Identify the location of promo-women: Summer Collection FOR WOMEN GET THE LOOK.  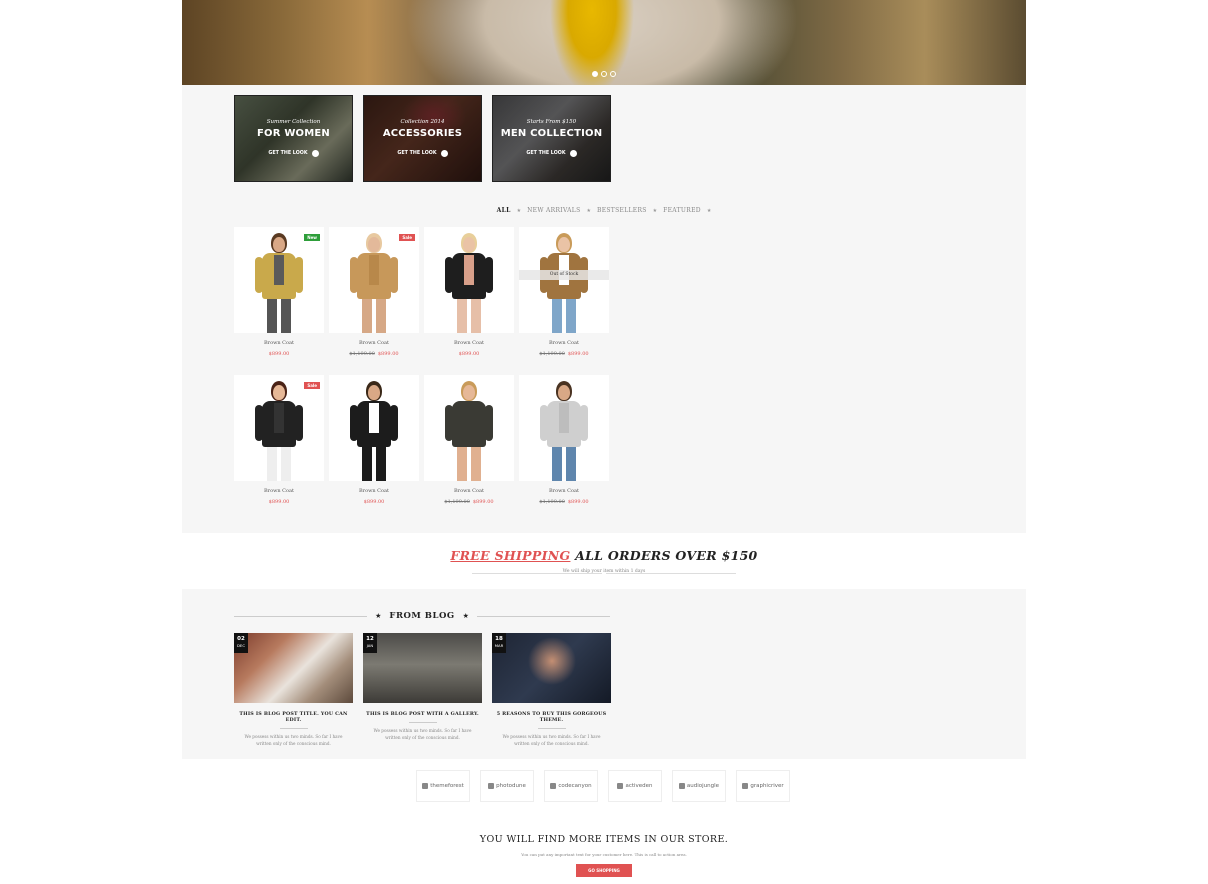
(293, 138).